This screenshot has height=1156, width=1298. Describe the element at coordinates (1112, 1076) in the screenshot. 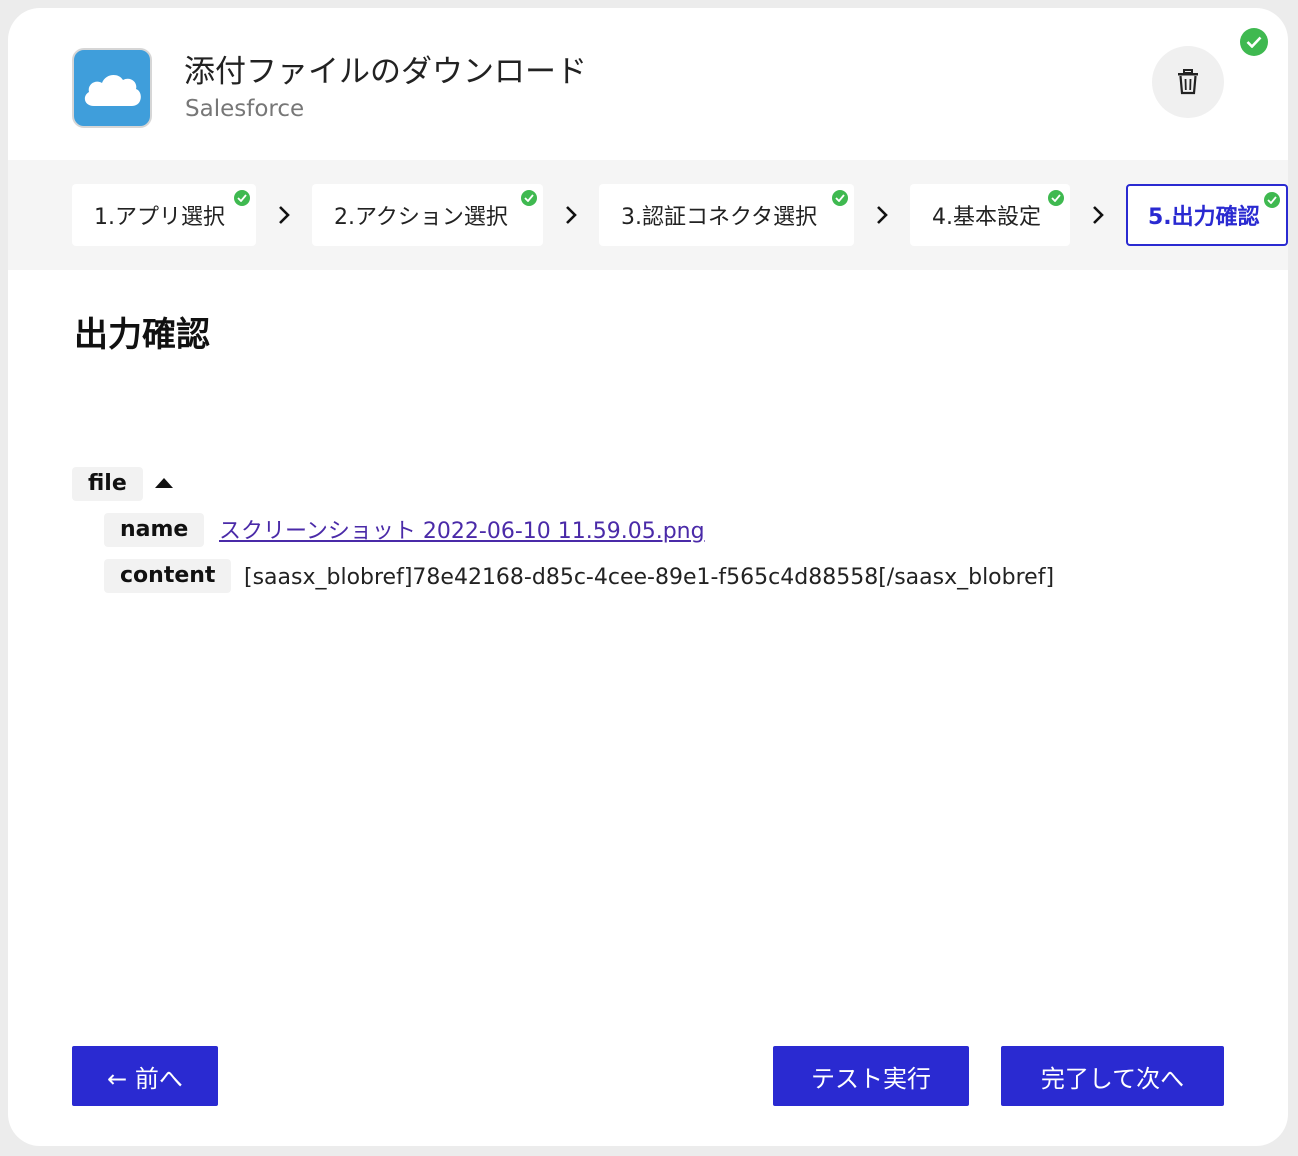

I see `finish-next-button: 完了して次へ` at that location.